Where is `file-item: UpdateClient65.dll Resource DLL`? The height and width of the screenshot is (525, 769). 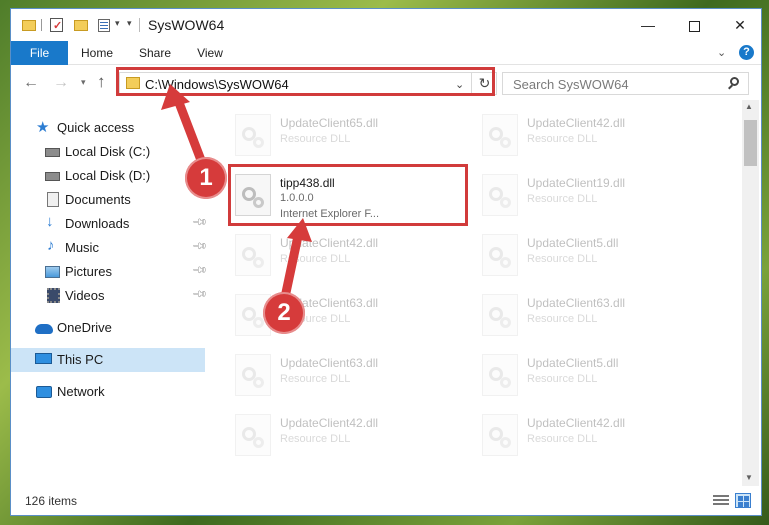
file-item: UpdateClient65.dll Resource DLL is located at coordinates (328, 134).